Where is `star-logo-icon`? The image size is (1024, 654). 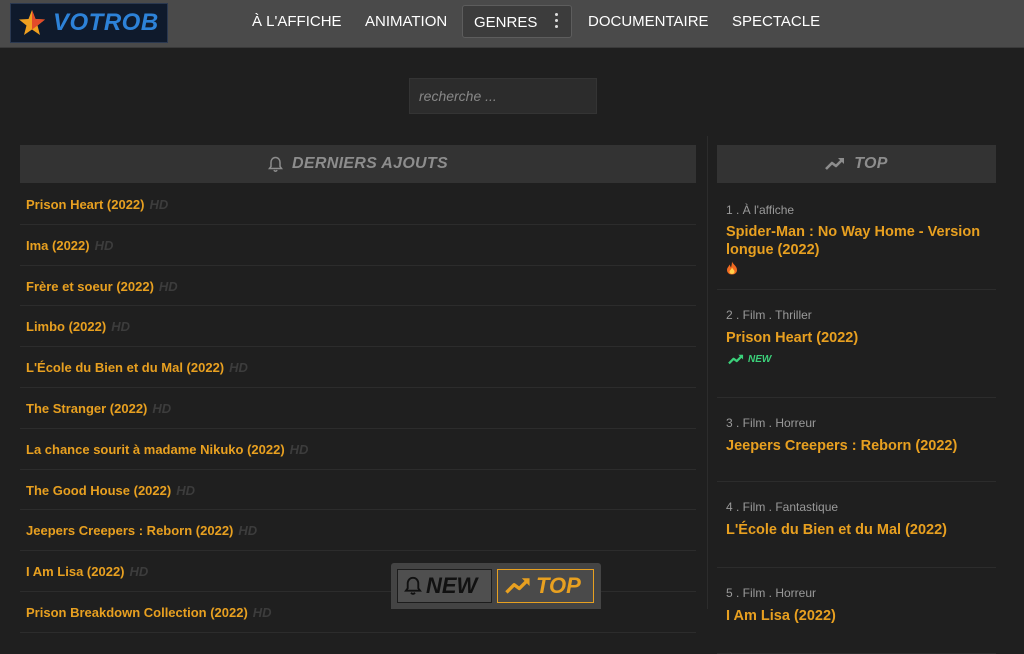
star-logo-icon is located at coordinates (32, 22).